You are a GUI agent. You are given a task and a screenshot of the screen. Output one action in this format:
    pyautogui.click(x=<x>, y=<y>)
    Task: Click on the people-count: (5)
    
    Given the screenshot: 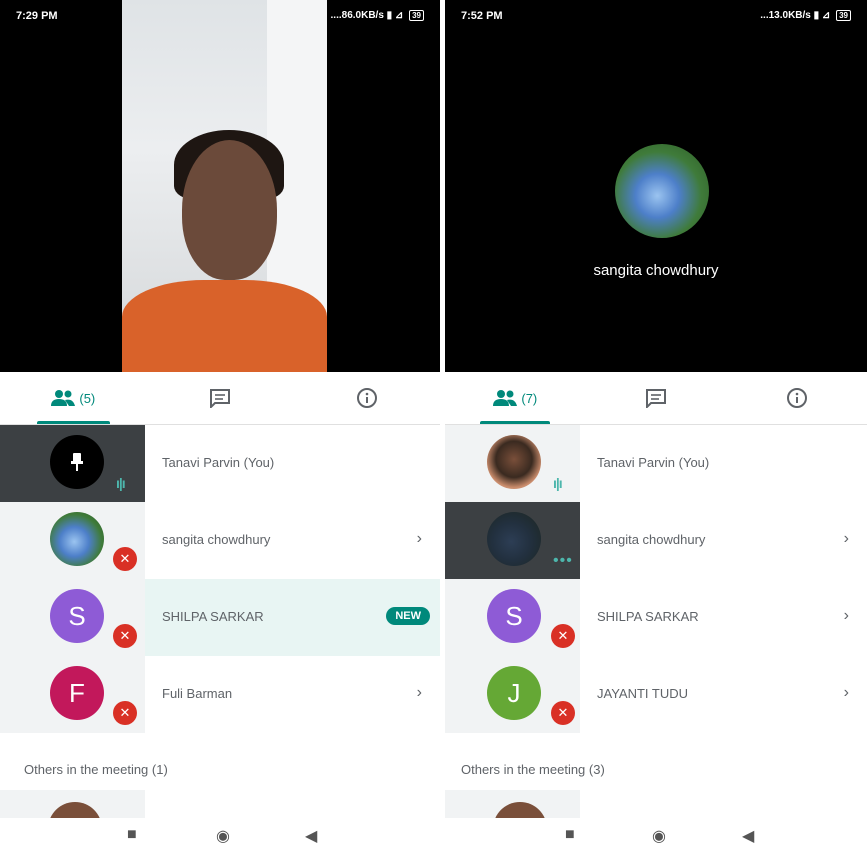 What is the action you would take?
    pyautogui.click(x=87, y=398)
    